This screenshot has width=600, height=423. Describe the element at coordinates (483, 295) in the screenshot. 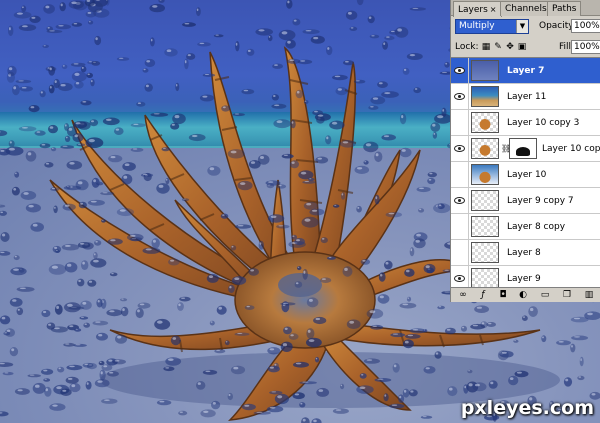

I see `fx-icon: ƒ` at that location.